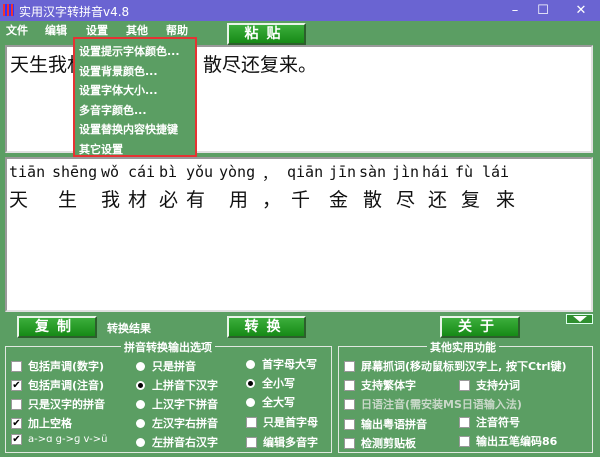 This screenshot has height=457, width=600. What do you see at coordinates (177, 423) in the screenshot?
I see `radio-hanzi-left: 左汉字右拼音` at bounding box center [177, 423].